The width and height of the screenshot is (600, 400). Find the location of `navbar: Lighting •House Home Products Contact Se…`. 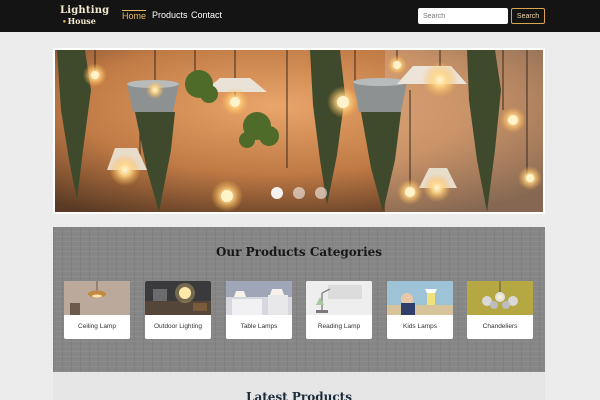

navbar: Lighting •House Home Products Contact Se… is located at coordinates (300, 16).